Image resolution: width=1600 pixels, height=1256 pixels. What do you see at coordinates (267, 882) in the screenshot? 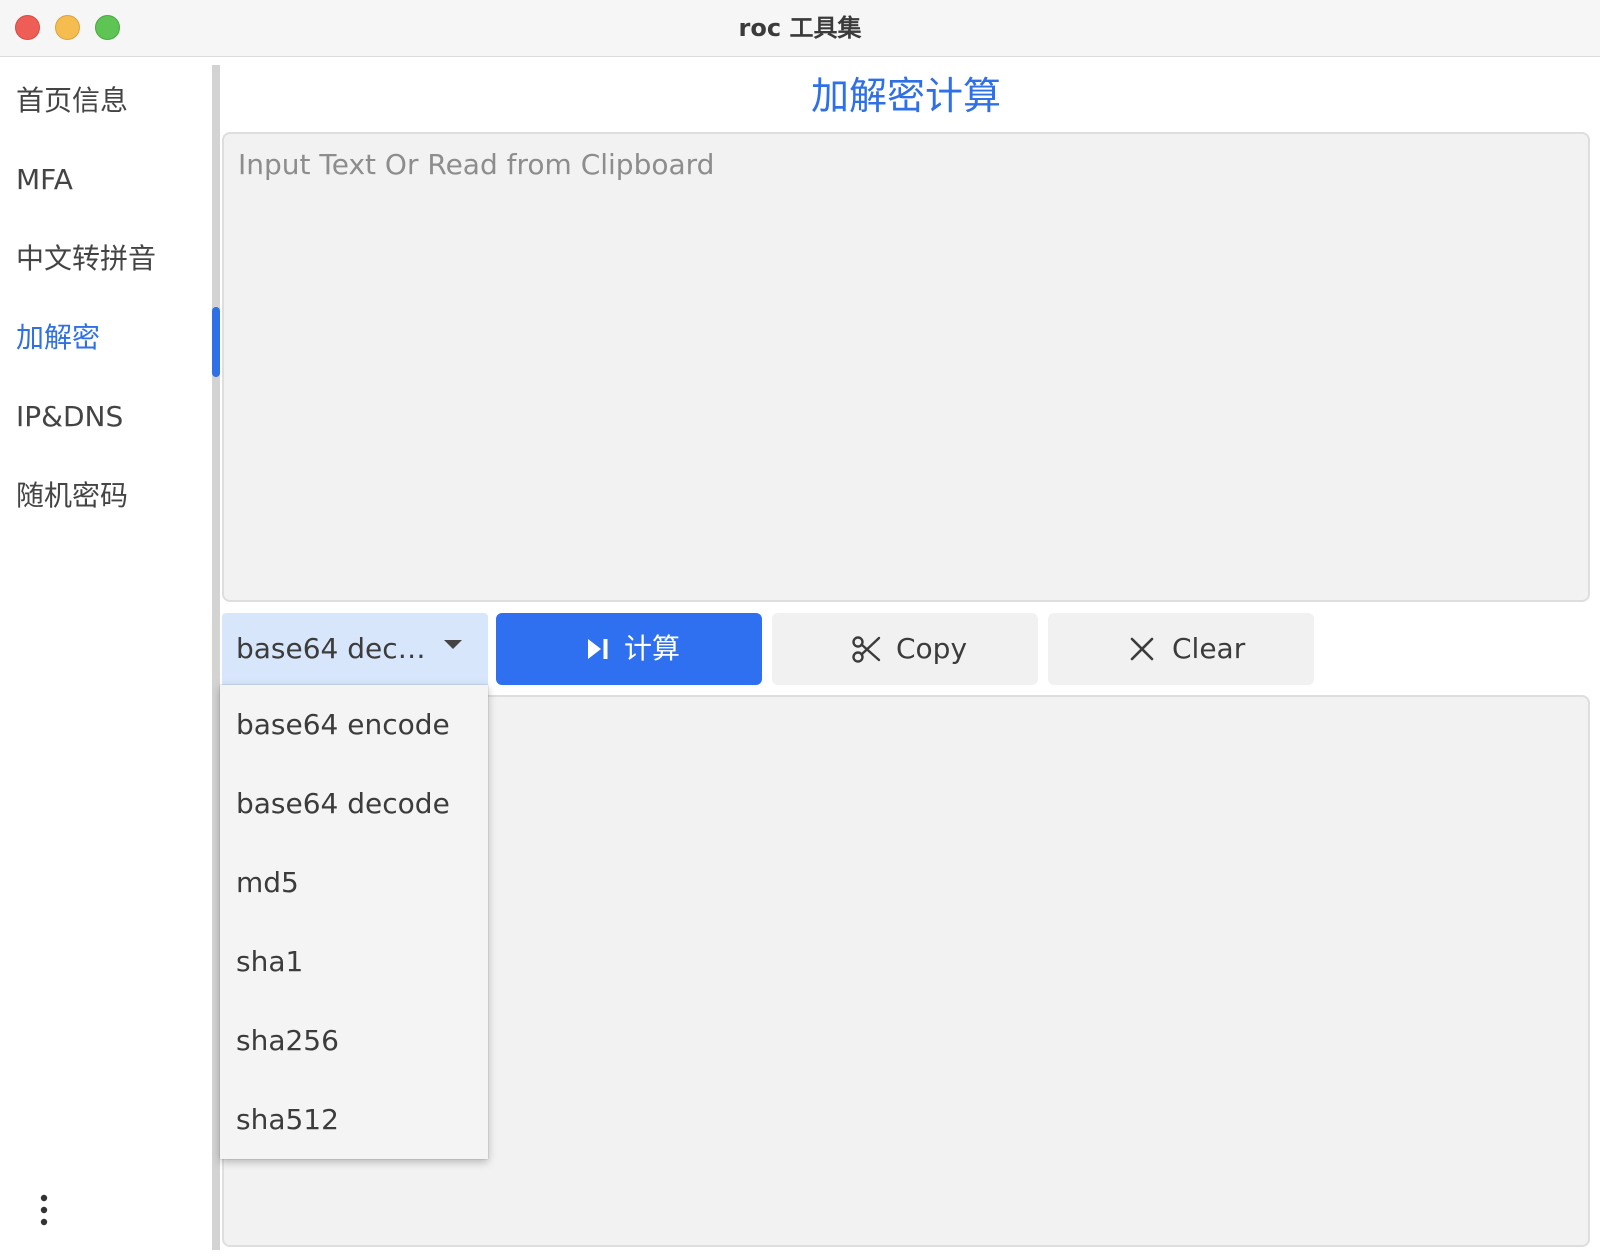
I see `dropdown-option-label: md5` at bounding box center [267, 882].